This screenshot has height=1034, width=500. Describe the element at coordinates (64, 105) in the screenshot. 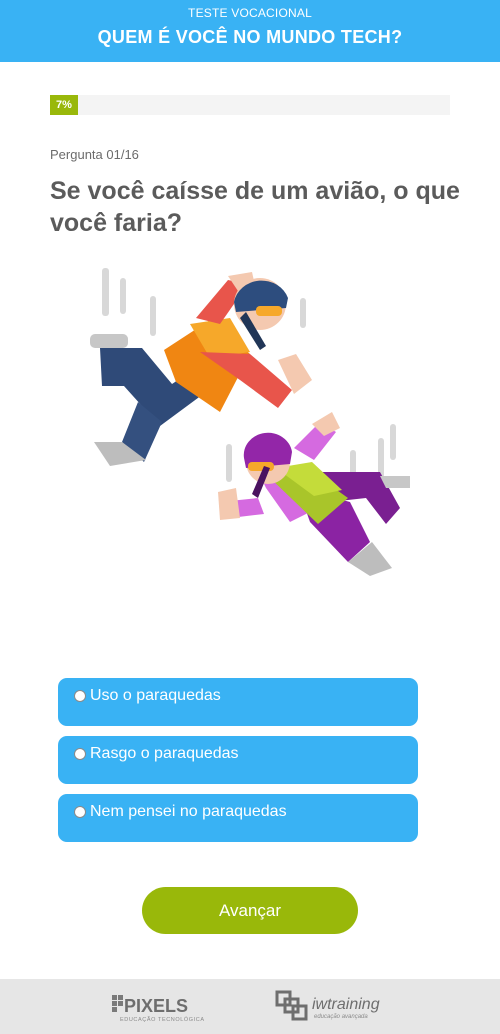

I see `progress-fill: 7%` at that location.